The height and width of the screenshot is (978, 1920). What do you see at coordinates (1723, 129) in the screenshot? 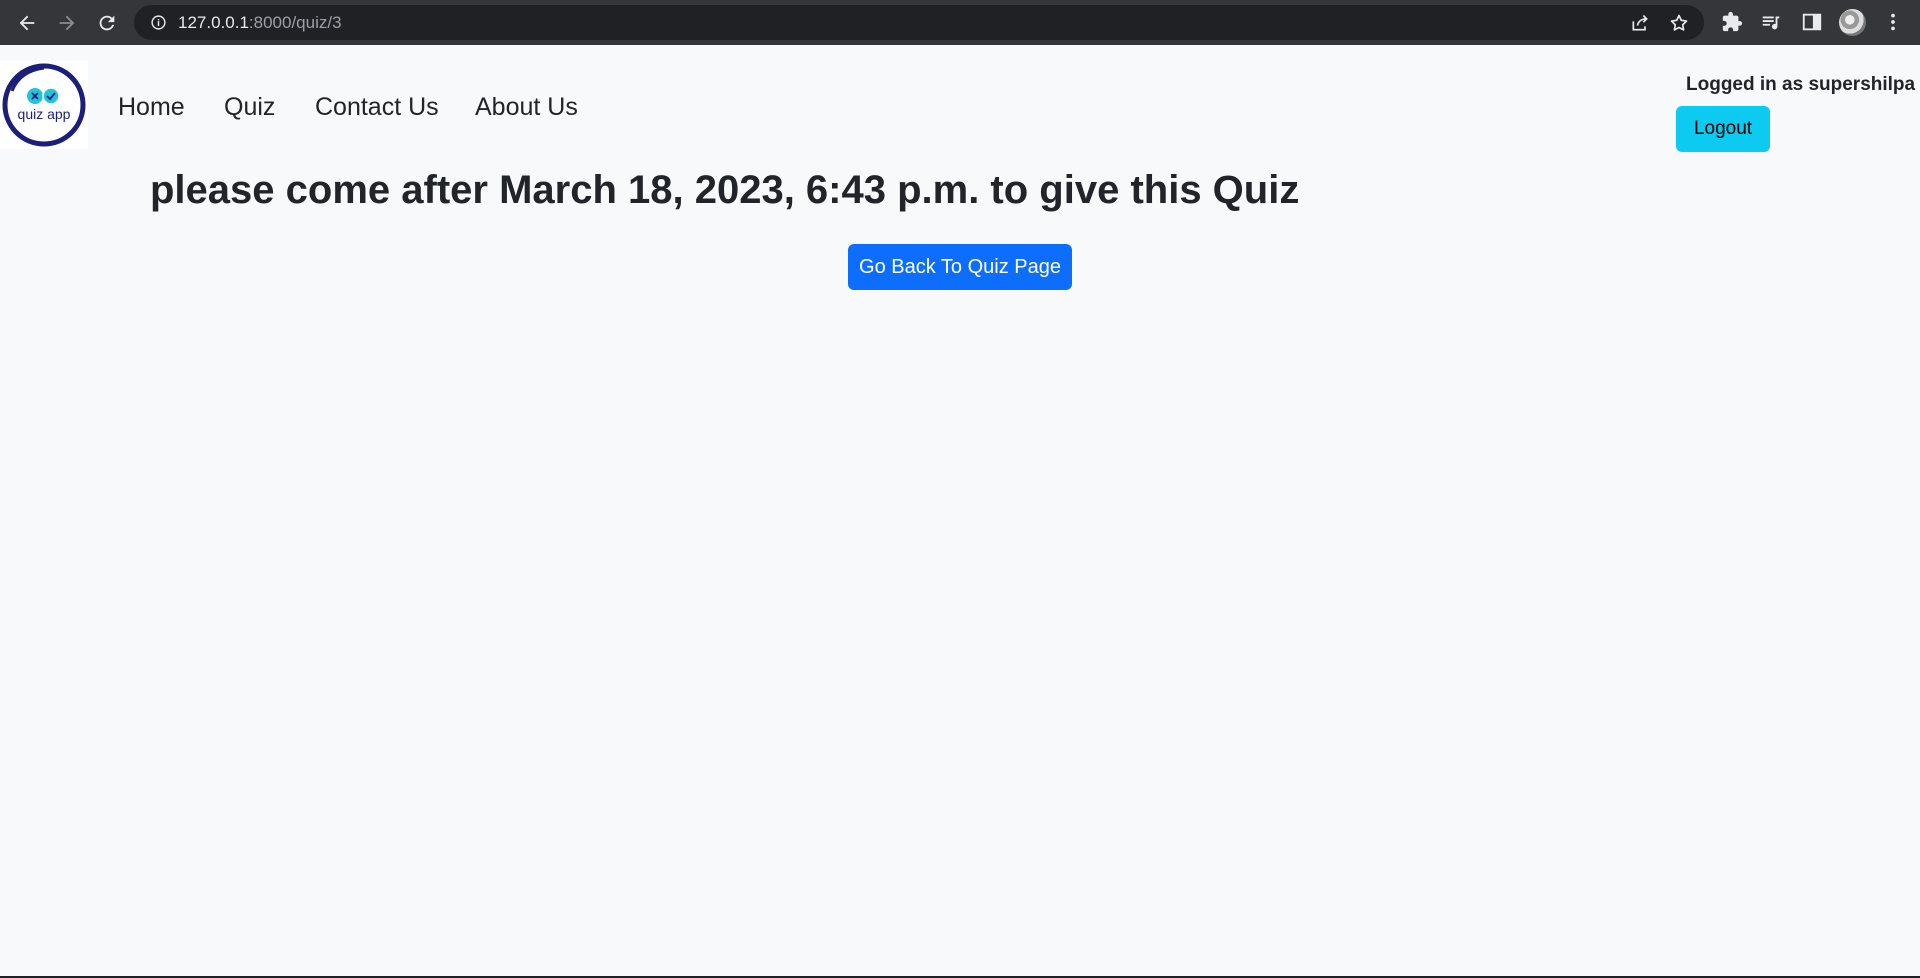
I see `logout-button: Logout` at bounding box center [1723, 129].